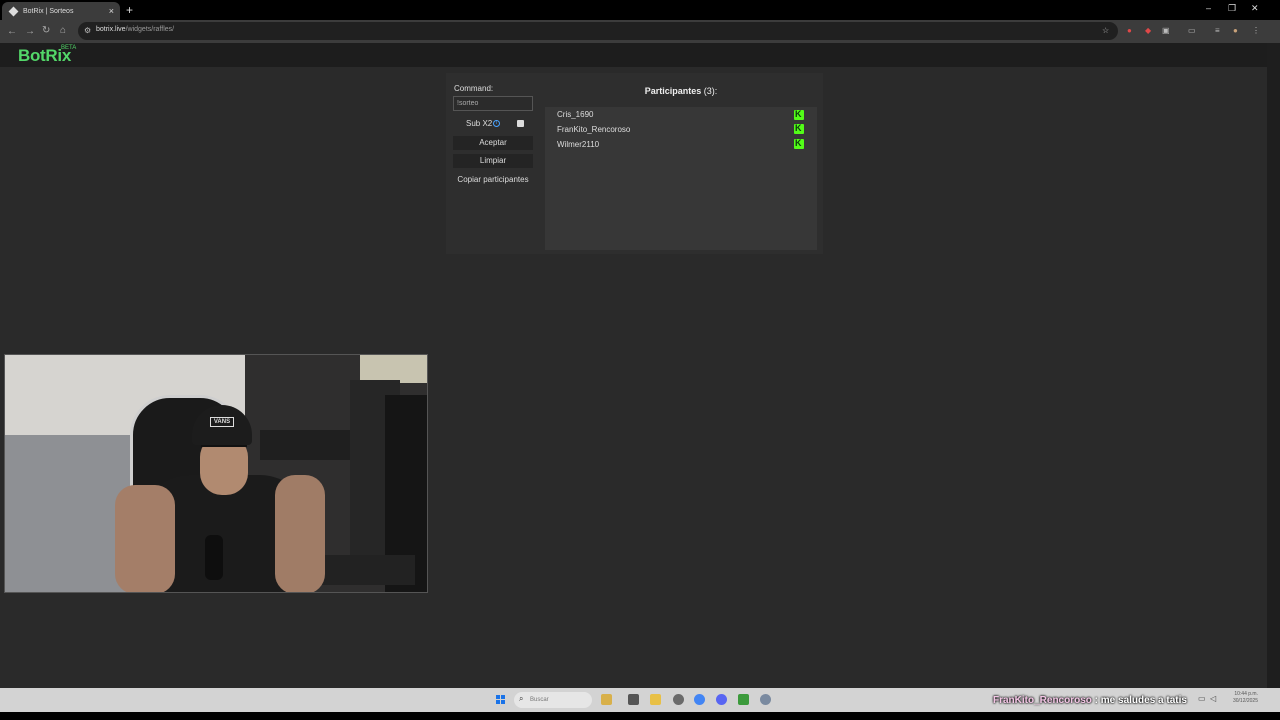 The image size is (1280, 720). I want to click on obs-icon, so click(678, 699).